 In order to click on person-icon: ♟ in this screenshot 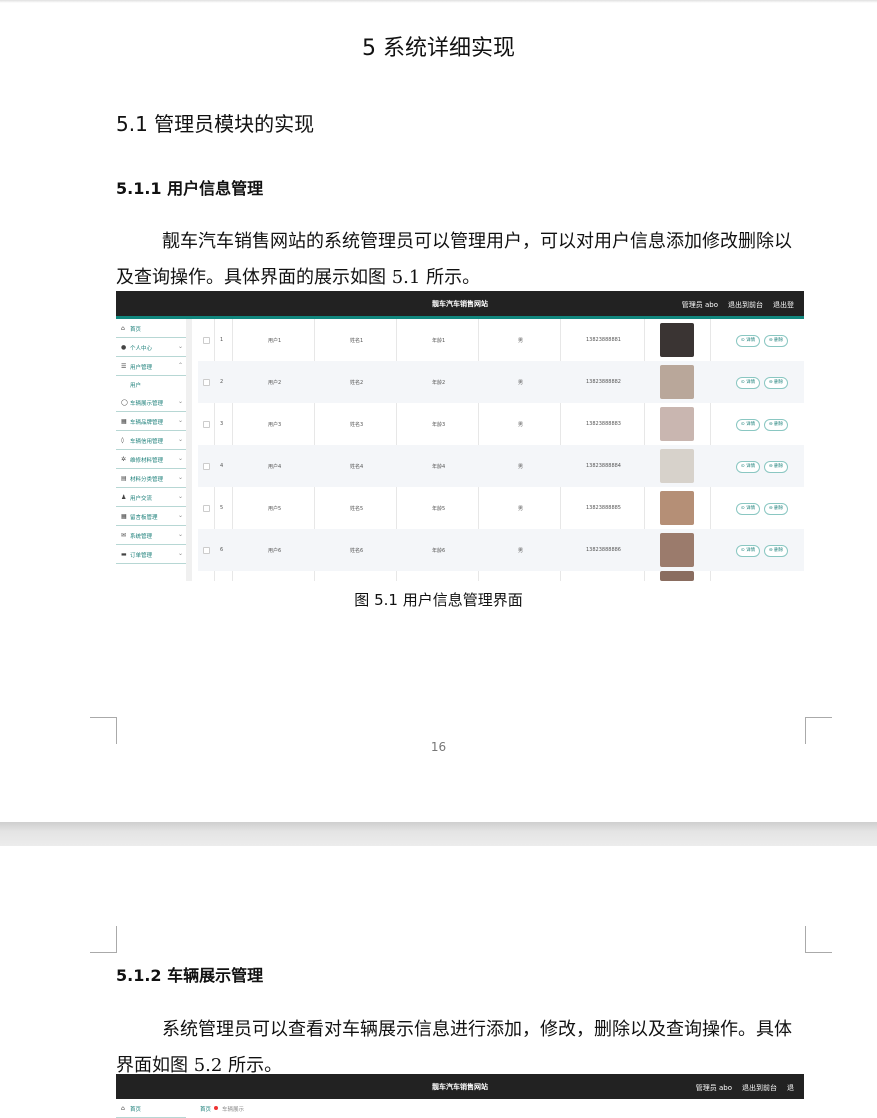, I will do `click(124, 497)`.